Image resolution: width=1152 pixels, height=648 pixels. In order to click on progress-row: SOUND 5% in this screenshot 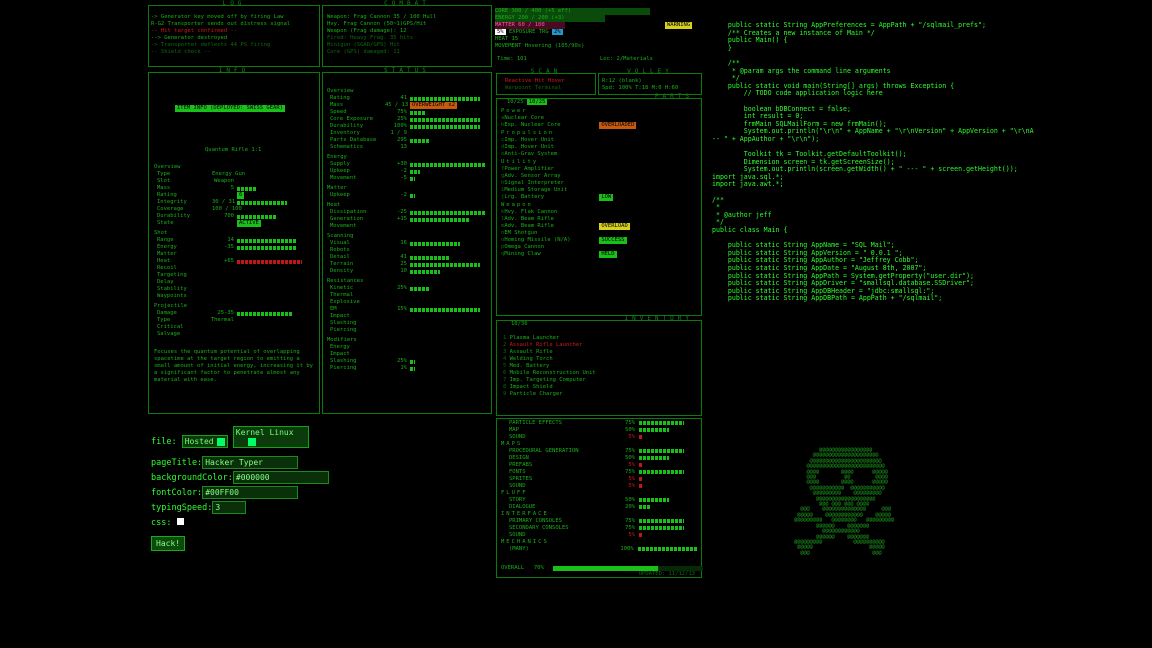, I will do `click(599, 437)`.